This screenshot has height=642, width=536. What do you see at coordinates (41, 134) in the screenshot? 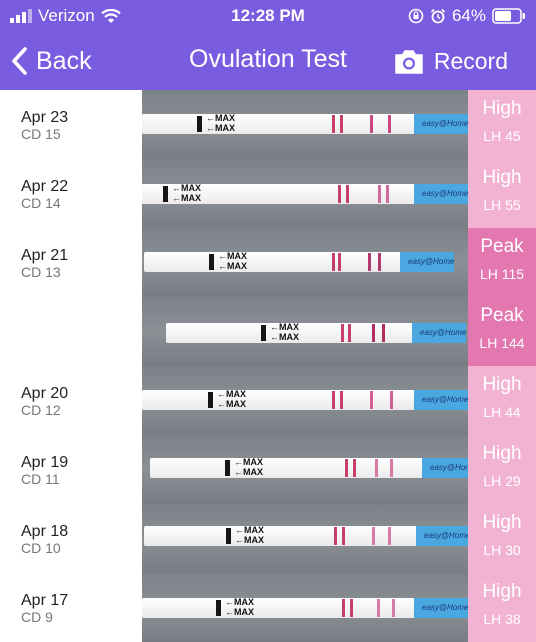
I see `row-cycle-day: CD 15` at bounding box center [41, 134].